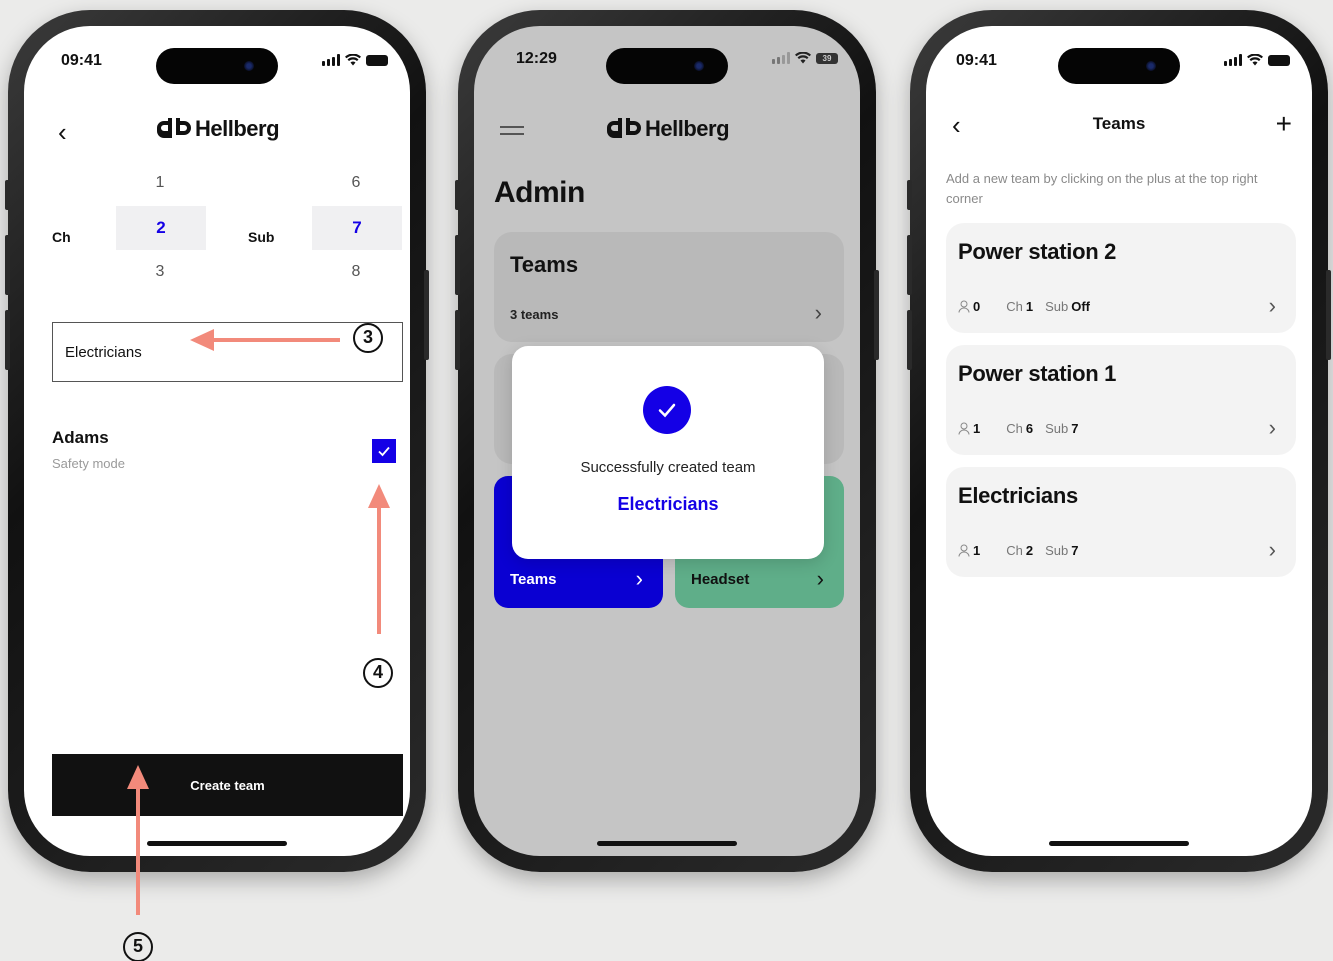  I want to click on battery-icon: 39, so click(827, 58).